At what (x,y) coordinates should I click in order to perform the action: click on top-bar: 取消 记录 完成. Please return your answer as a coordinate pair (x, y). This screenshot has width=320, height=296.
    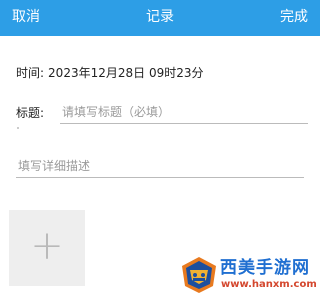
    Looking at the image, I should click on (160, 18).